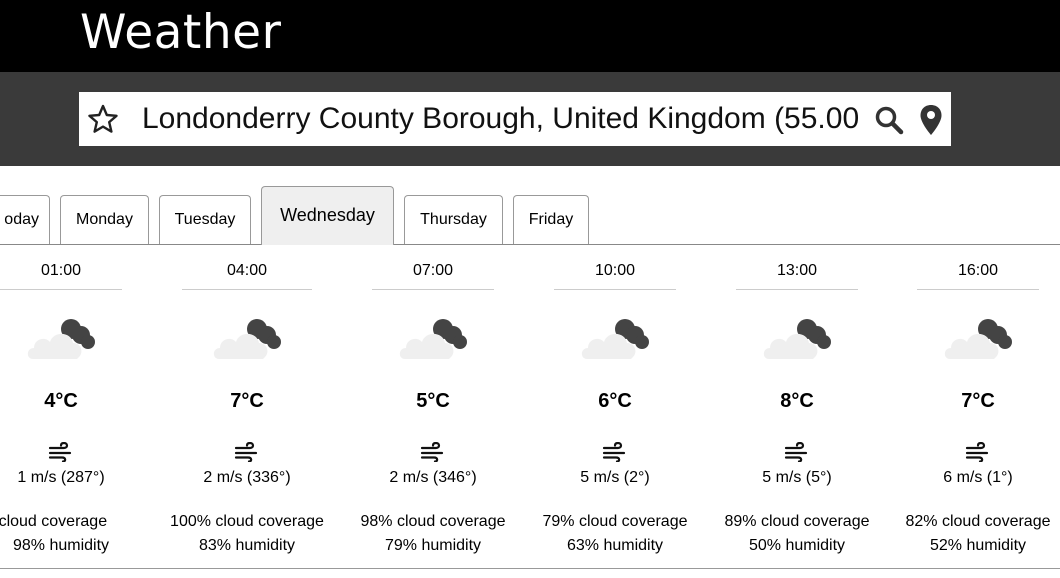 The height and width of the screenshot is (578, 1060). What do you see at coordinates (61, 270) in the screenshot?
I see `forecast-time: 01:00` at bounding box center [61, 270].